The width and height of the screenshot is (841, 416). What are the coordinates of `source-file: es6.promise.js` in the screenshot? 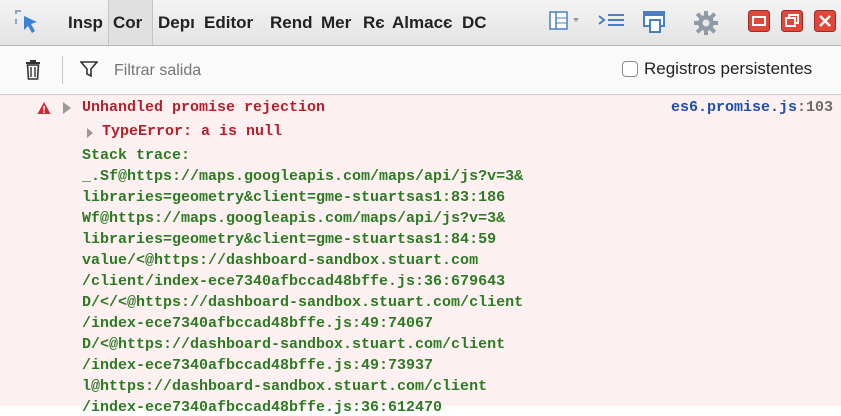 It's located at (733, 107).